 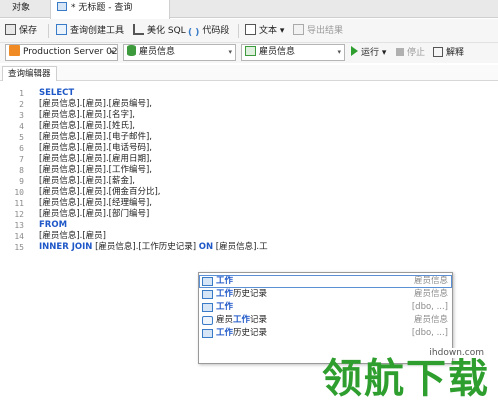 What do you see at coordinates (325, 307) in the screenshot?
I see `autocomplete-item: 工作 [dbo, ...]` at bounding box center [325, 307].